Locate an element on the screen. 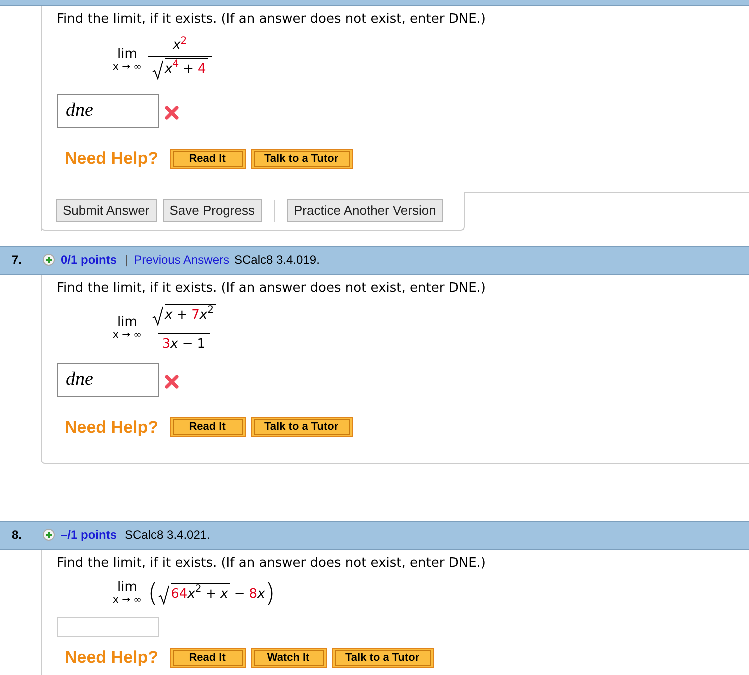 The height and width of the screenshot is (675, 749). reference-label: SCalc8 3.4.019. is located at coordinates (277, 260).